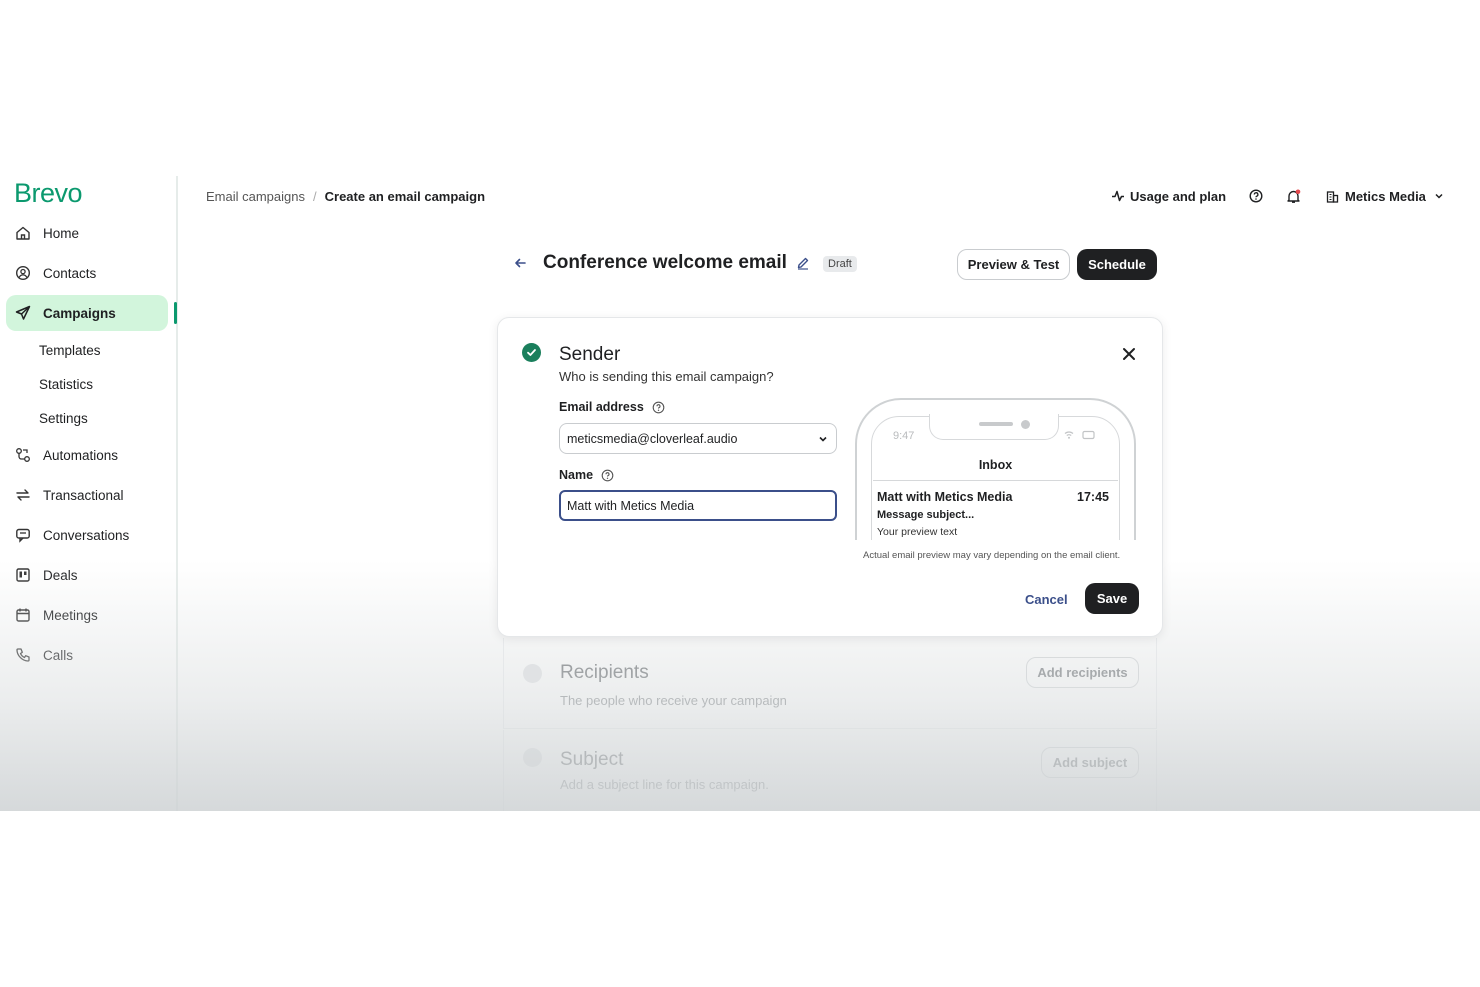 The height and width of the screenshot is (987, 1480). I want to click on usage-label: Usage and plan, so click(1178, 196).